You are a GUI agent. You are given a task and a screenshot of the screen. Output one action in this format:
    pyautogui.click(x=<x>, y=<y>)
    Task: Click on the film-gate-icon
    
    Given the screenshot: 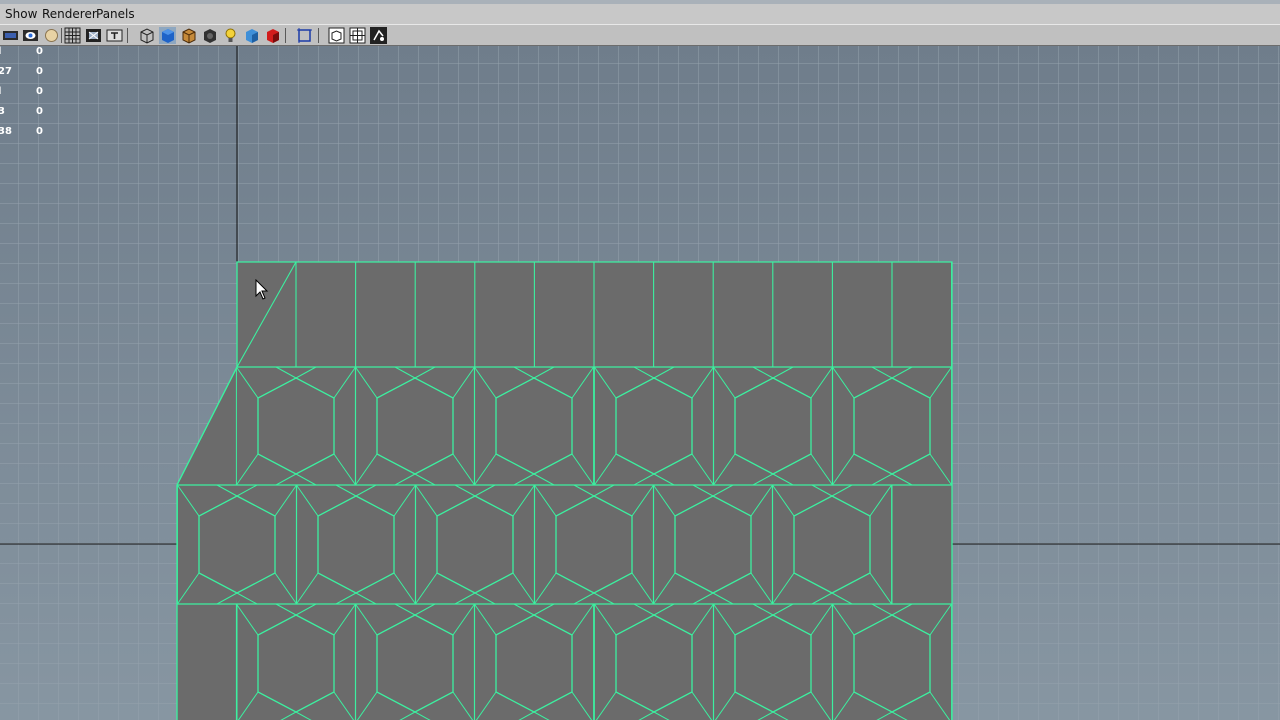 What is the action you would take?
    pyautogui.click(x=93, y=35)
    